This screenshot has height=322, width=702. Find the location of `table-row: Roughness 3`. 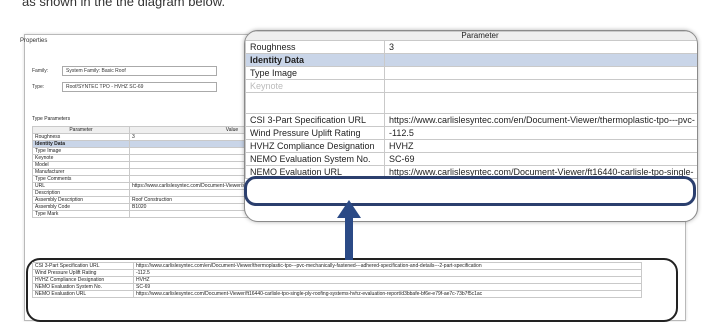

table-row: Roughness 3 is located at coordinates (471, 47).